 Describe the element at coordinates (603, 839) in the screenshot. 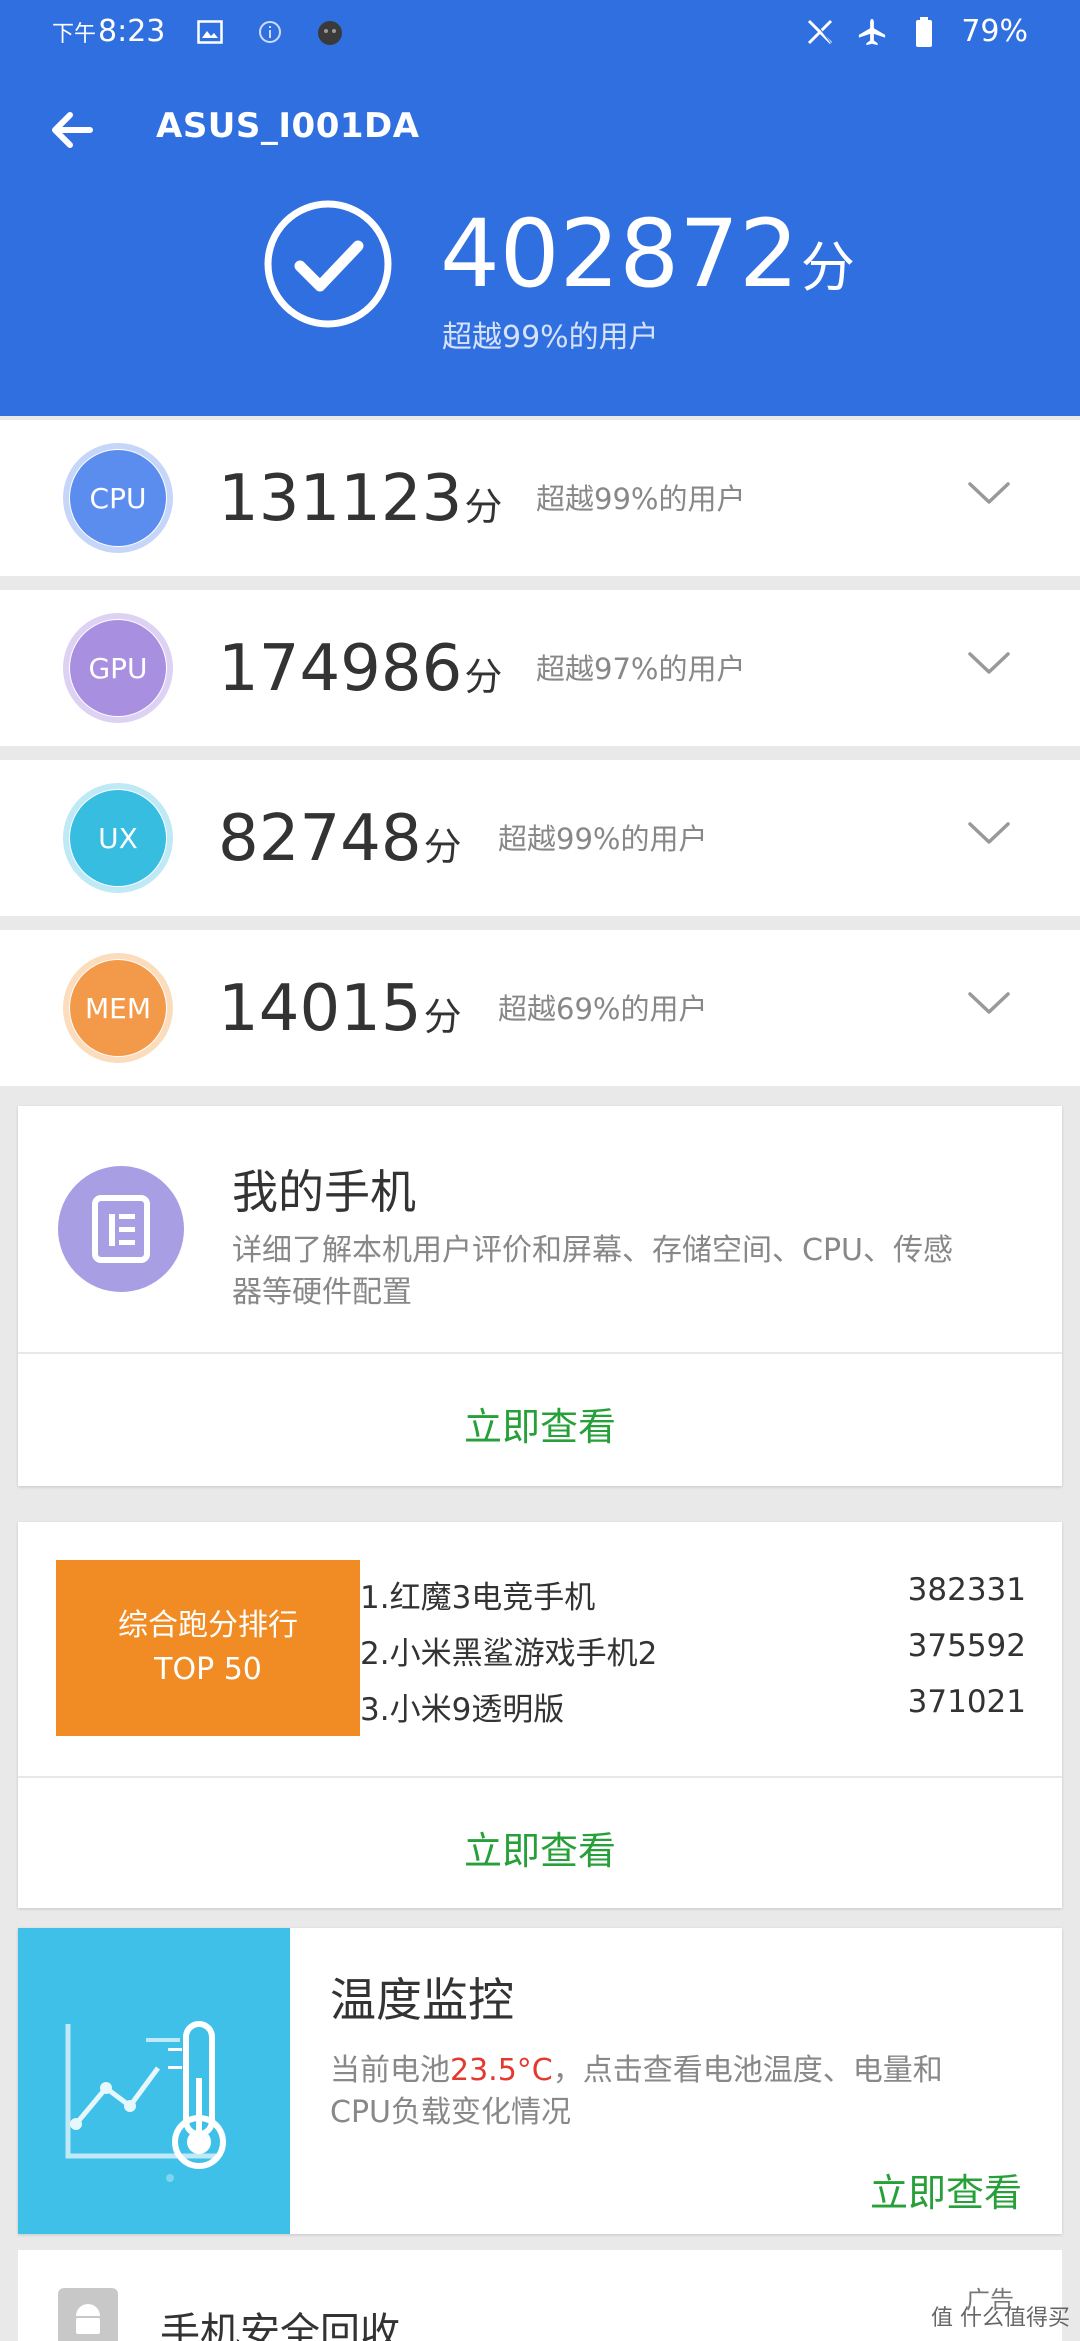

I see `ux-percentile: 超越99%的用户` at that location.